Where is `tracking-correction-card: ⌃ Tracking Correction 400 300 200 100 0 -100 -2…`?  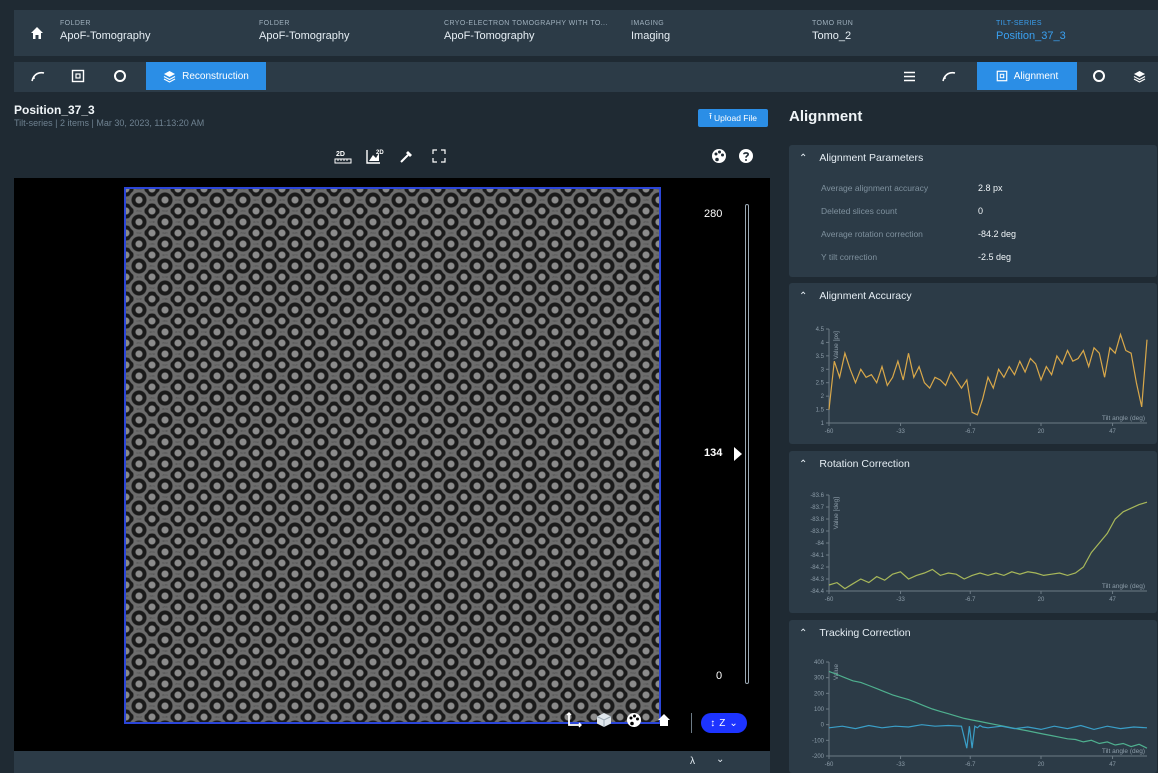 tracking-correction-card: ⌃ Tracking Correction 400 300 200 100 0 -100 -2… is located at coordinates (973, 696).